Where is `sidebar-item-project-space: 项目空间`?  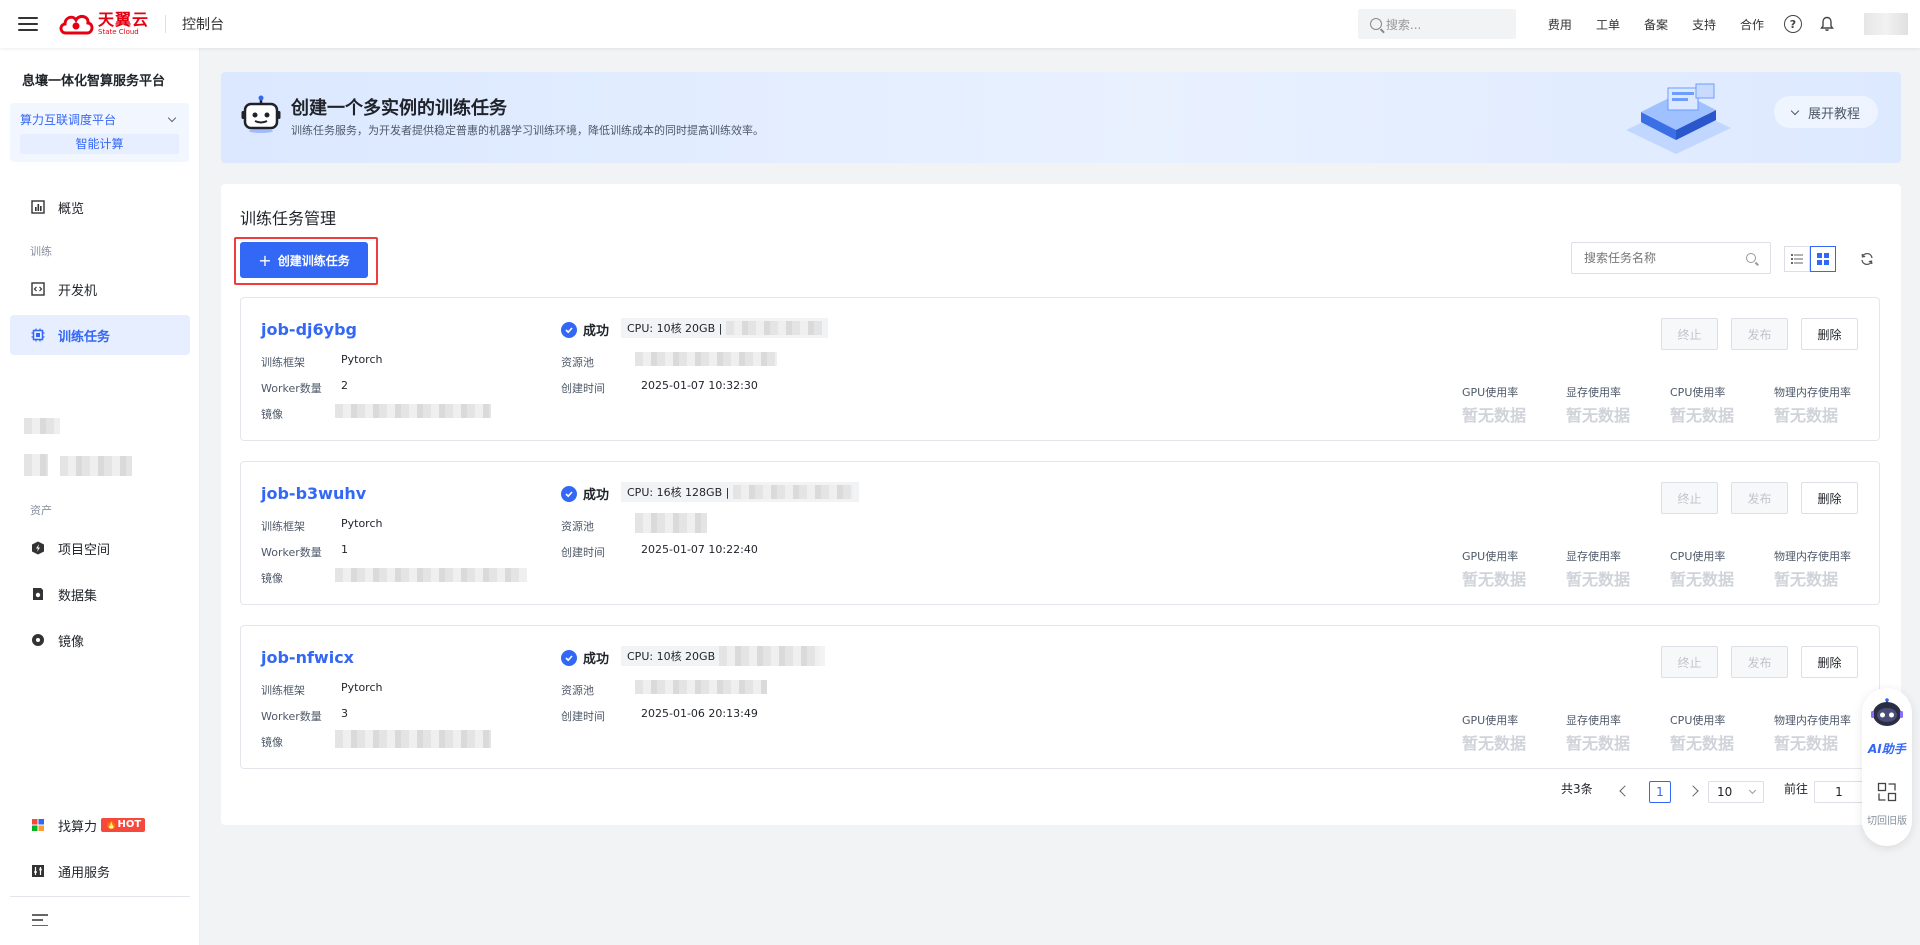 sidebar-item-project-space: 项目空间 is located at coordinates (100, 548).